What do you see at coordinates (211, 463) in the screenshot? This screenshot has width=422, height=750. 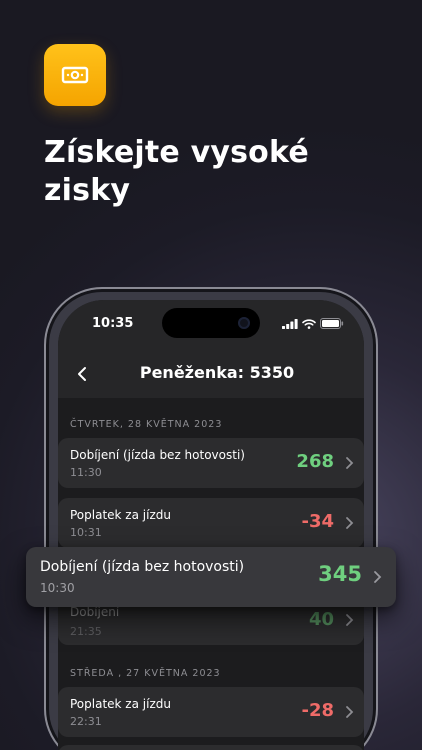 I see `transaction-row: Dobíjení (jízda bez hotovosti) 11:30 268` at bounding box center [211, 463].